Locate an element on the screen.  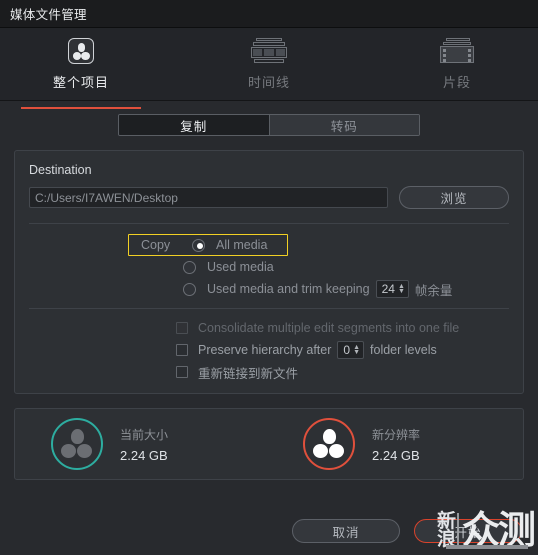
checkbox-consolidate is located at coordinates (182, 328).